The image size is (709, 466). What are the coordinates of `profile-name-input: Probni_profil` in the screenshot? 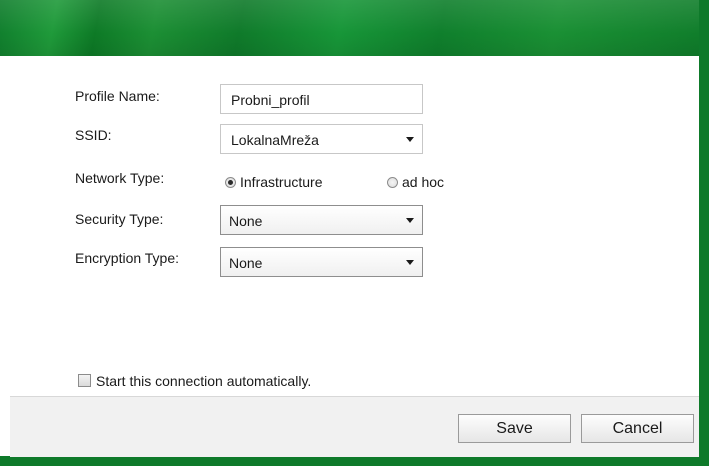 It's located at (321, 99).